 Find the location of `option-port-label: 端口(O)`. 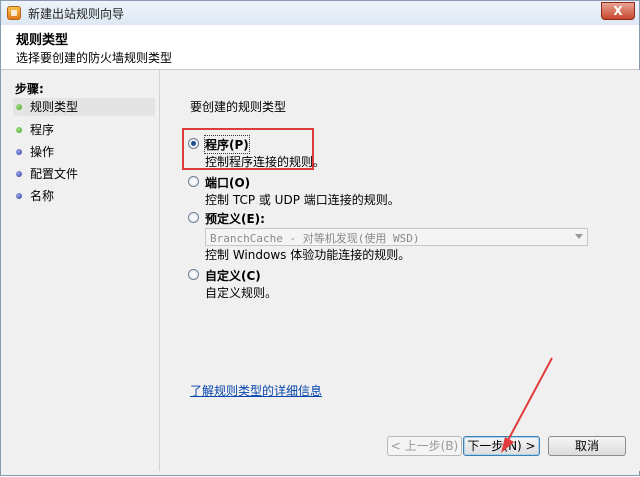

option-port-label: 端口(O) is located at coordinates (227, 182).